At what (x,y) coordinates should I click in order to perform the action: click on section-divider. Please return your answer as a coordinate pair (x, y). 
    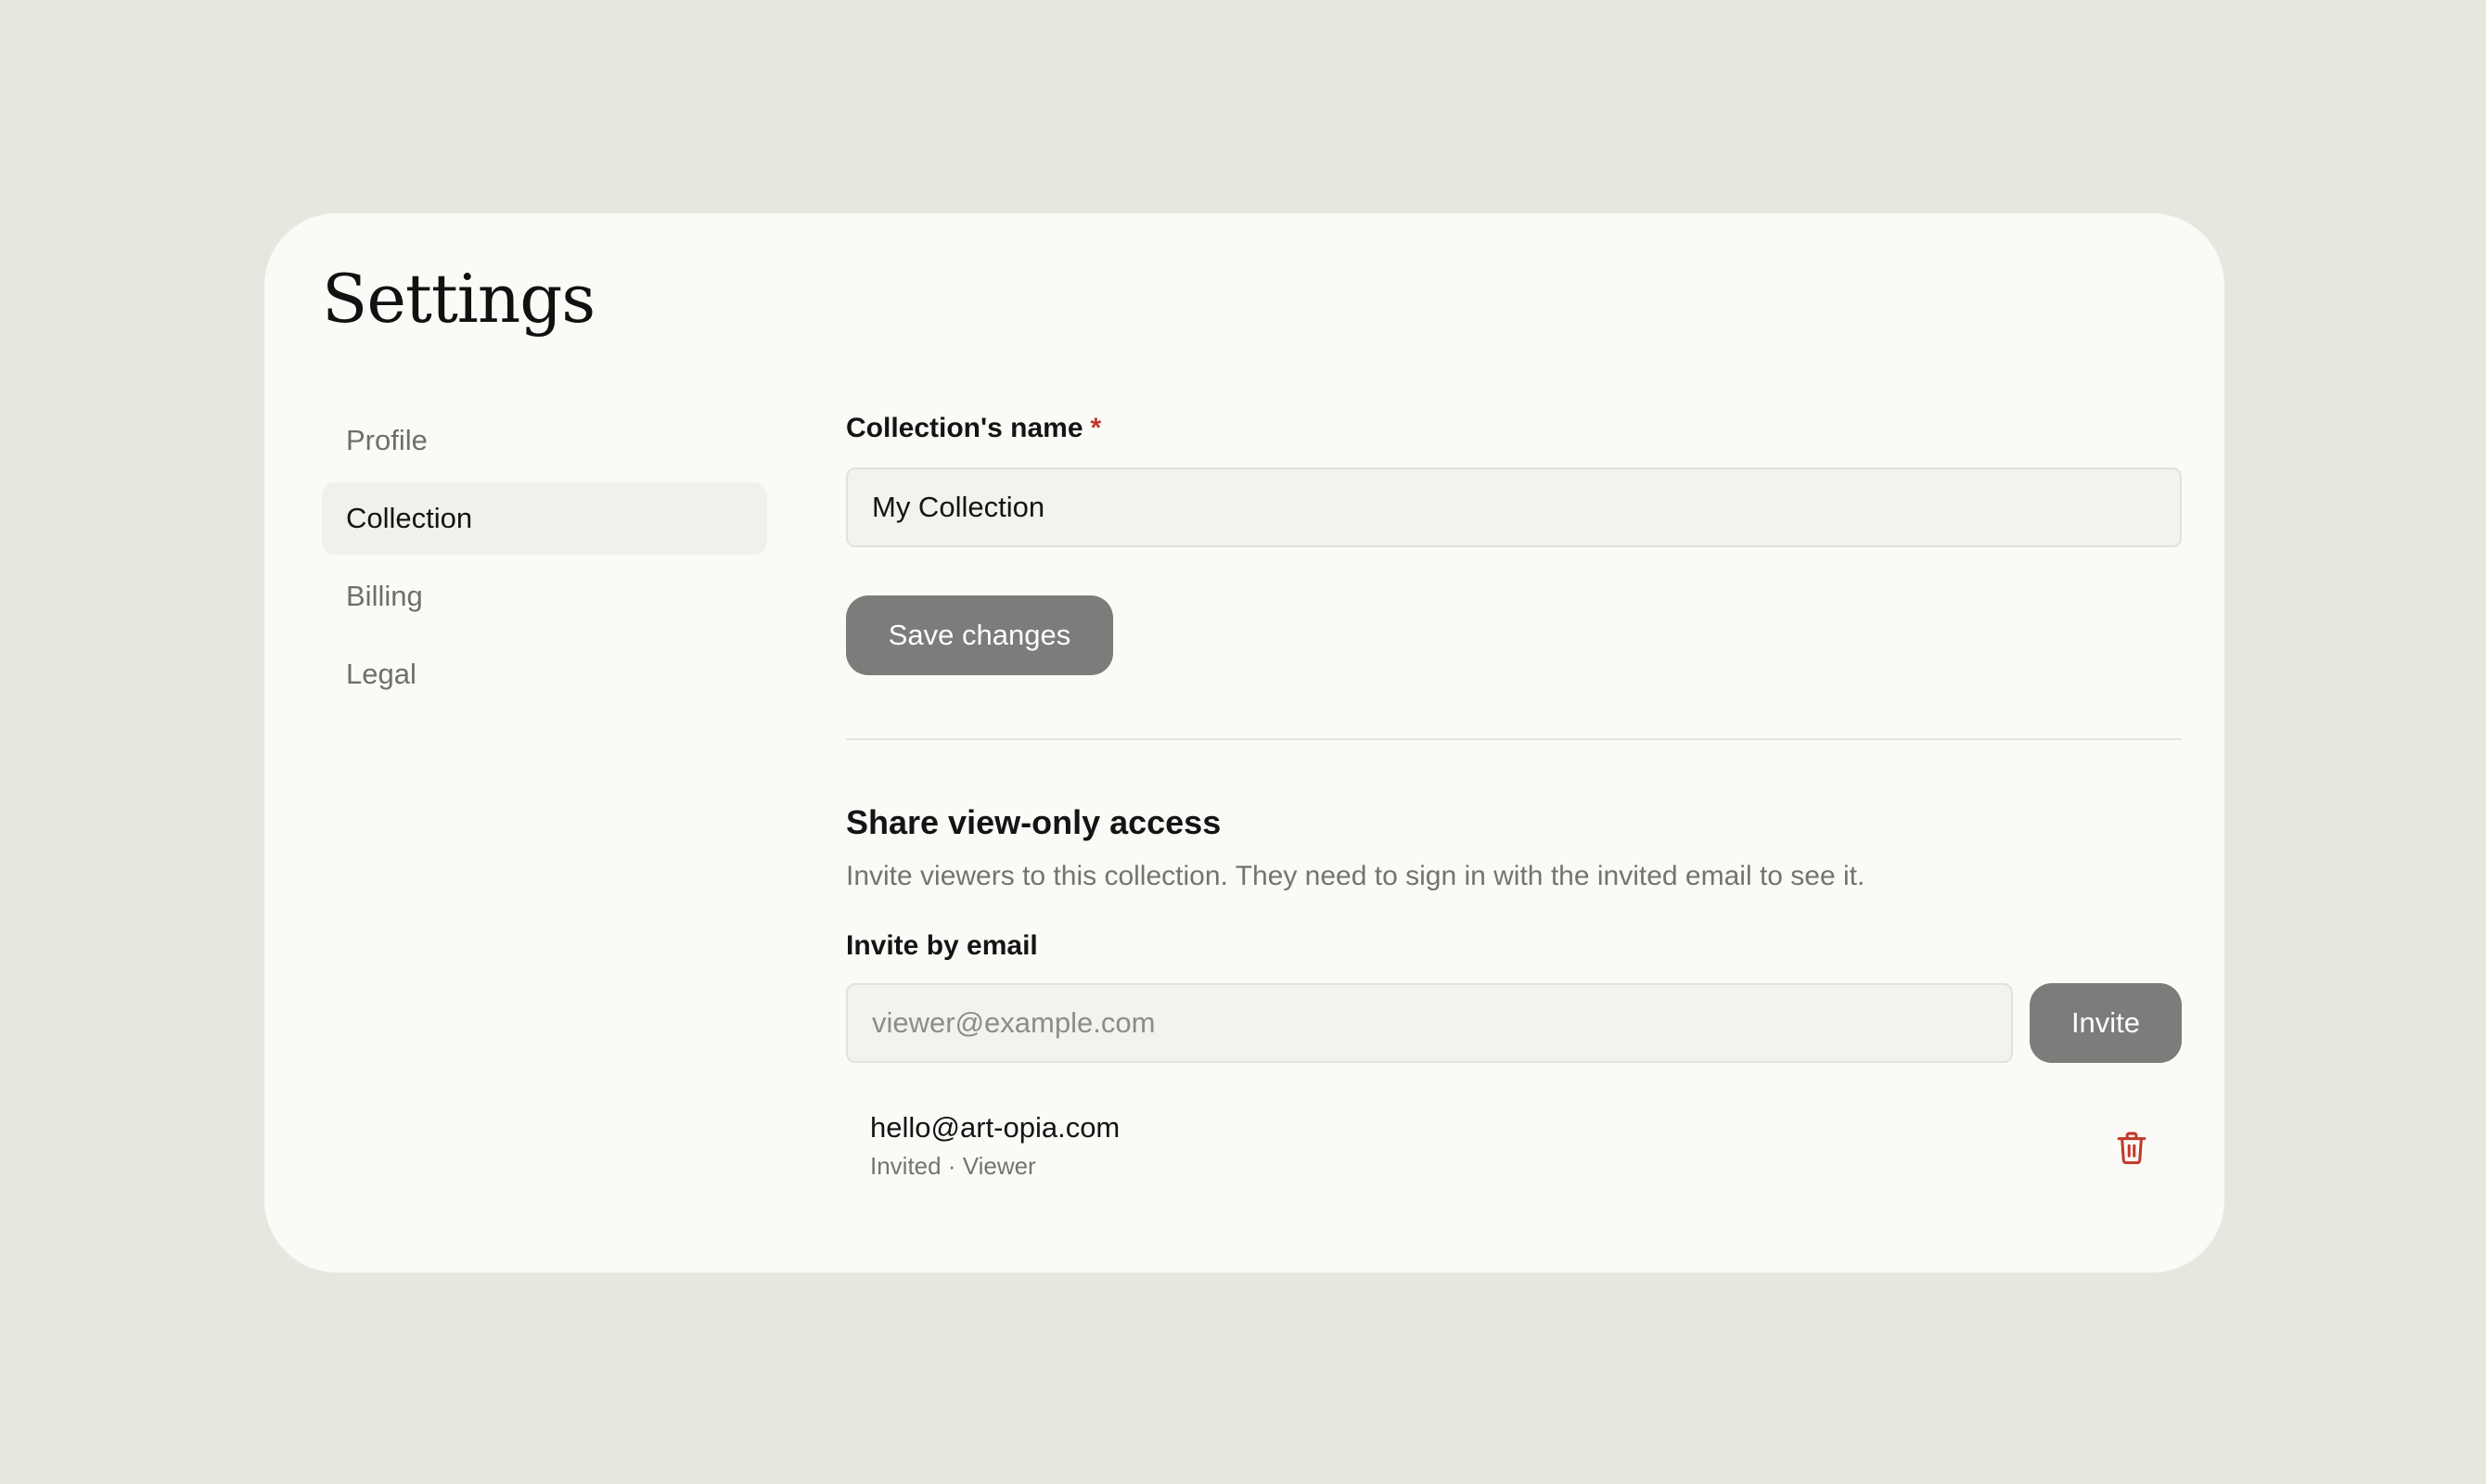
    Looking at the image, I should click on (1514, 739).